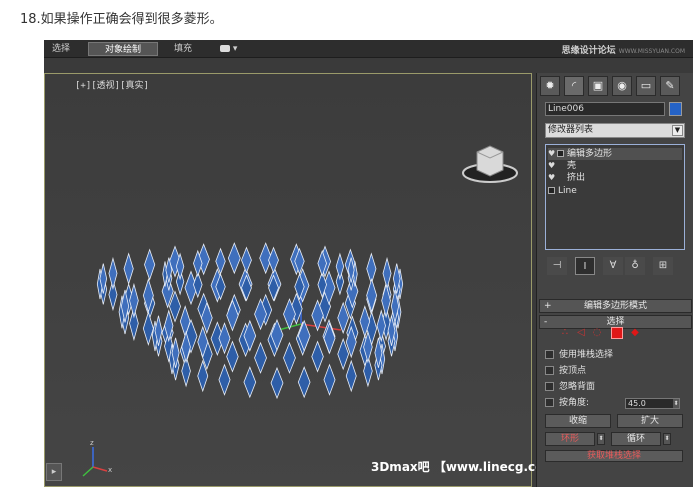 Image resolution: width=693 pixels, height=487 pixels. Describe the element at coordinates (61, 49) in the screenshot. I see `ribbon-tab-select: 选择` at that location.